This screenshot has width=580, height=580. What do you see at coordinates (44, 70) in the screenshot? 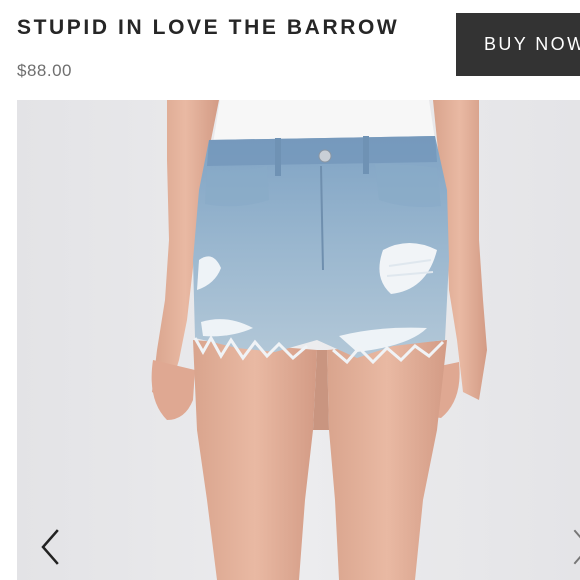
I see `product-price: $88.00` at bounding box center [44, 70].